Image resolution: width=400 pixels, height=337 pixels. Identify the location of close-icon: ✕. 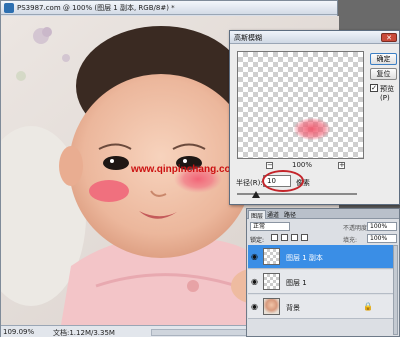
(389, 38).